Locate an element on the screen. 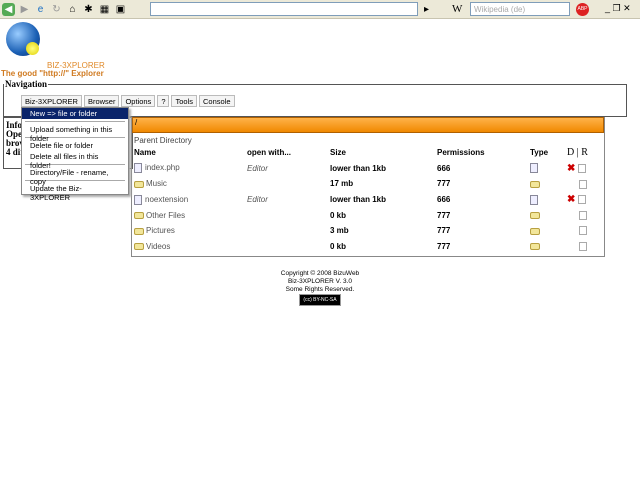  menu-help: ? is located at coordinates (163, 101).